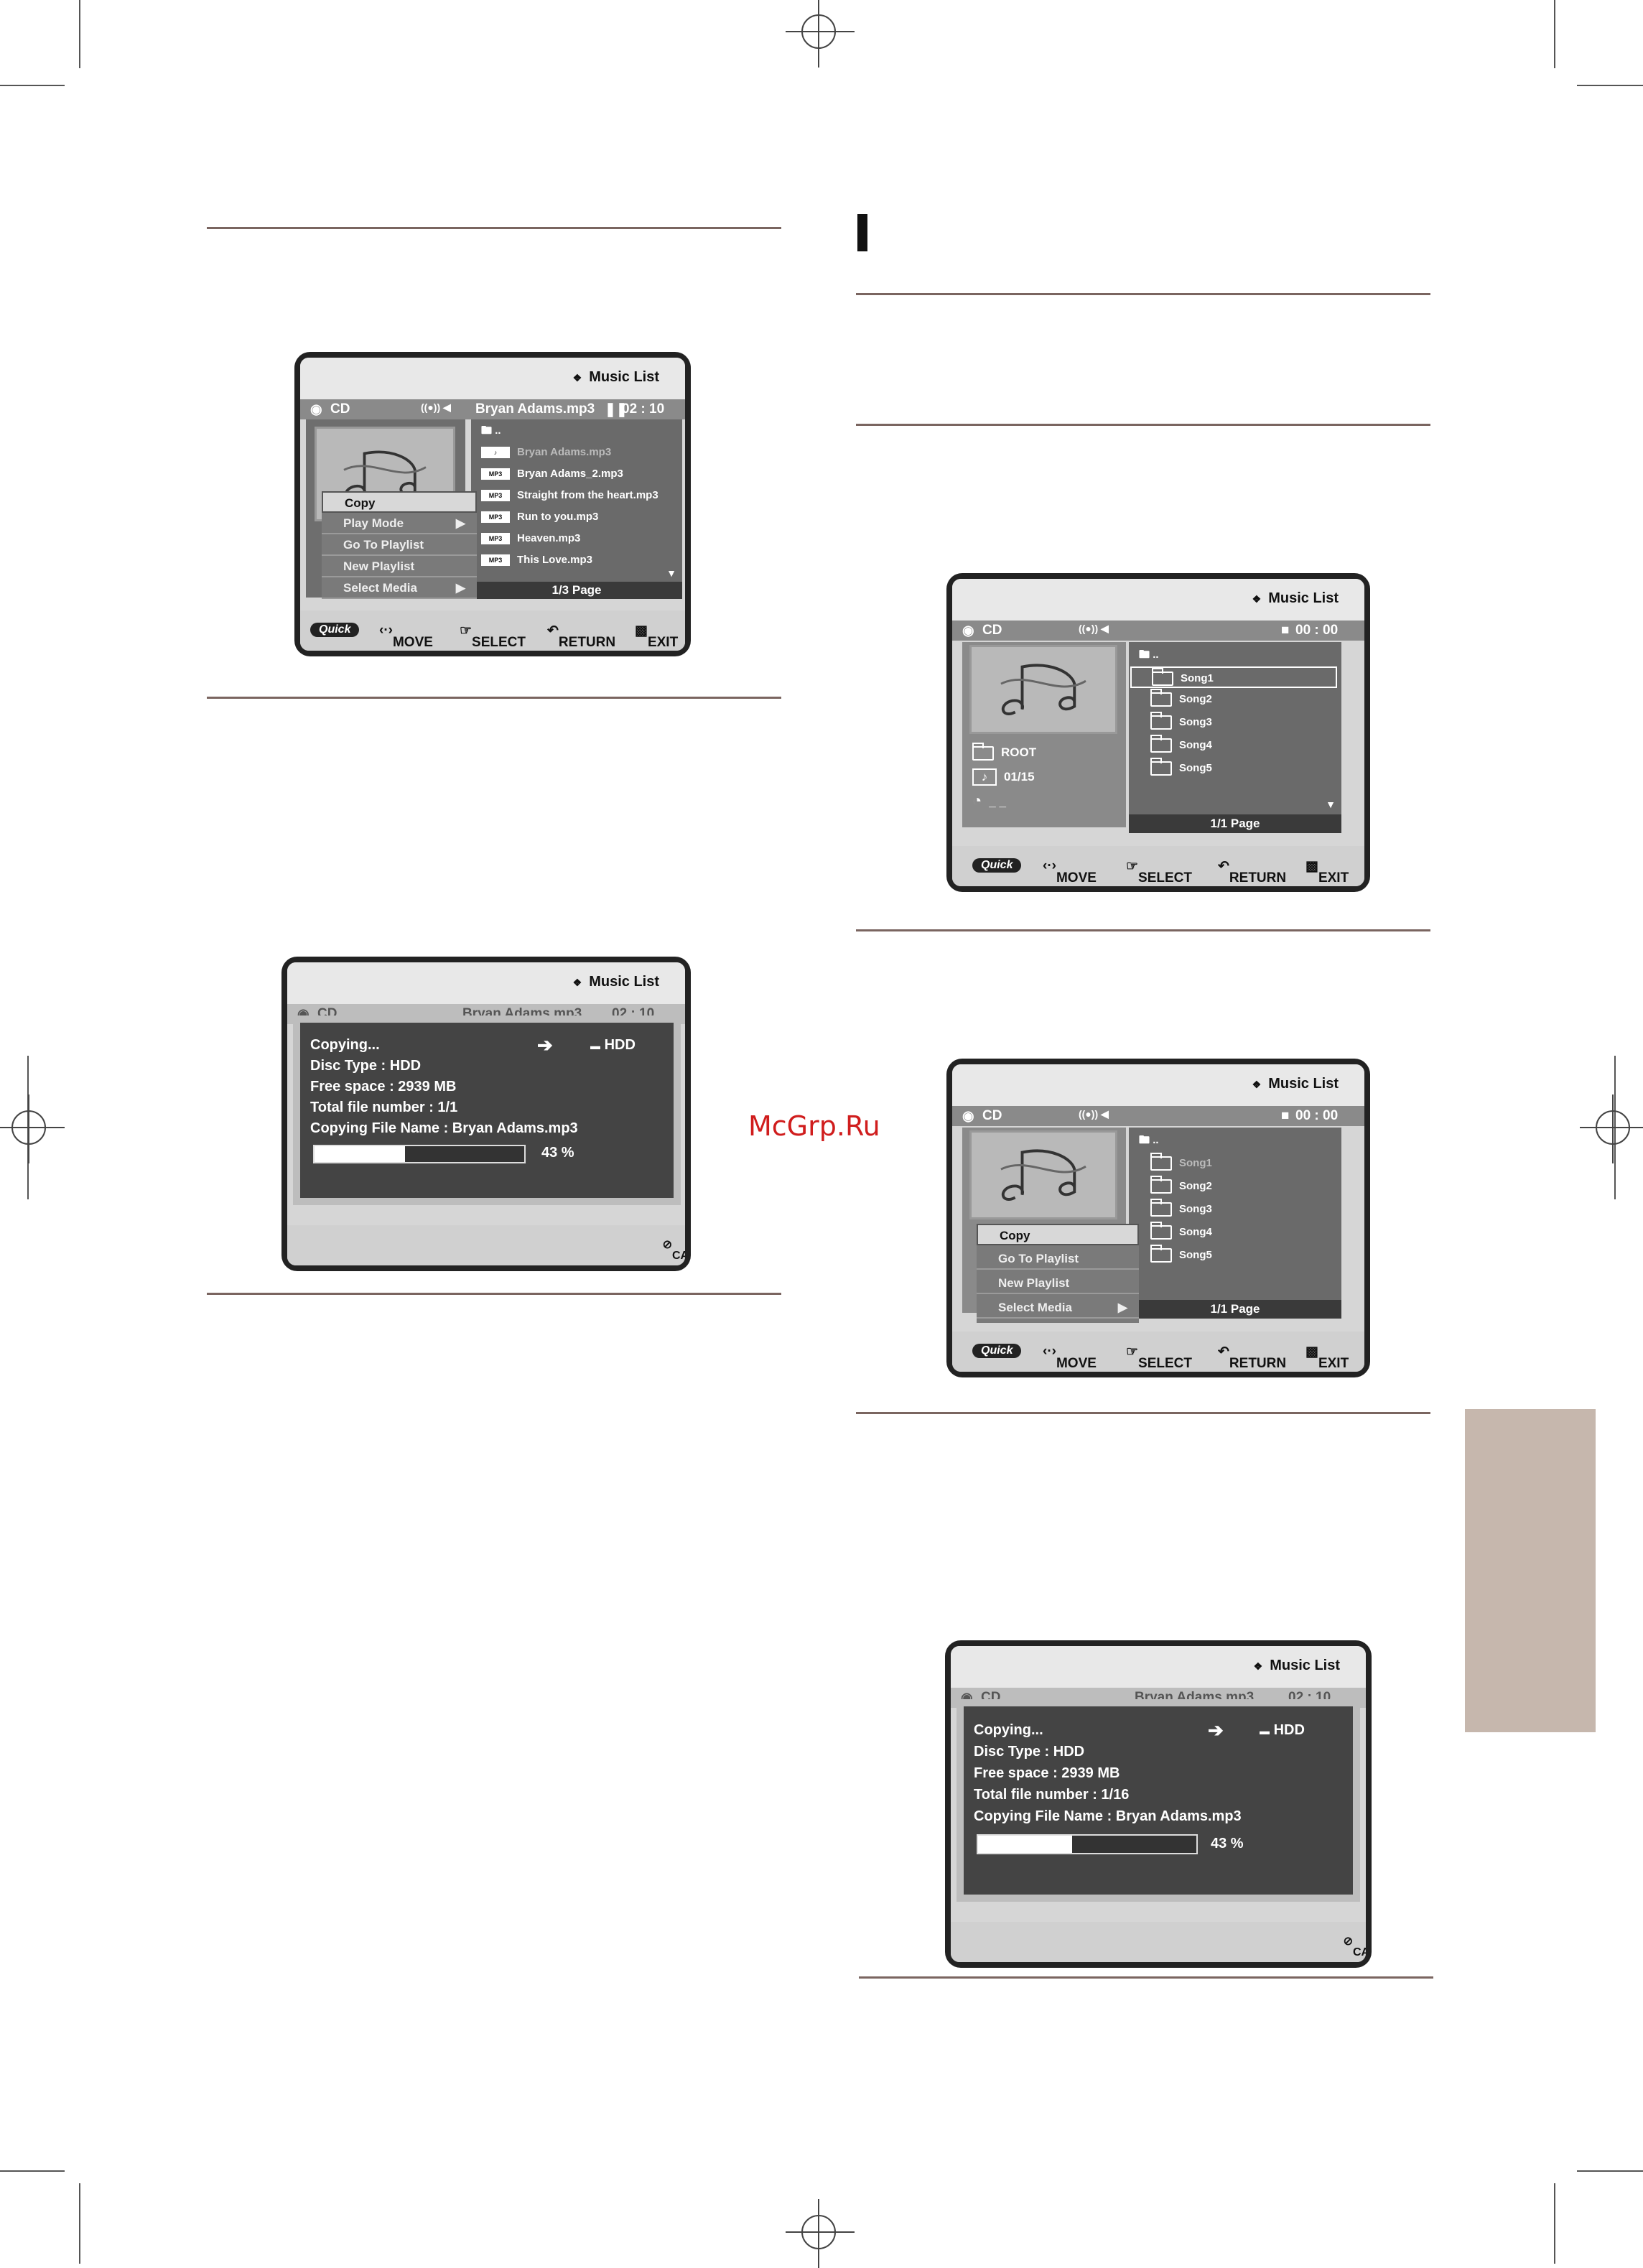  I want to click on mp3-badge: MP3, so click(495, 496).